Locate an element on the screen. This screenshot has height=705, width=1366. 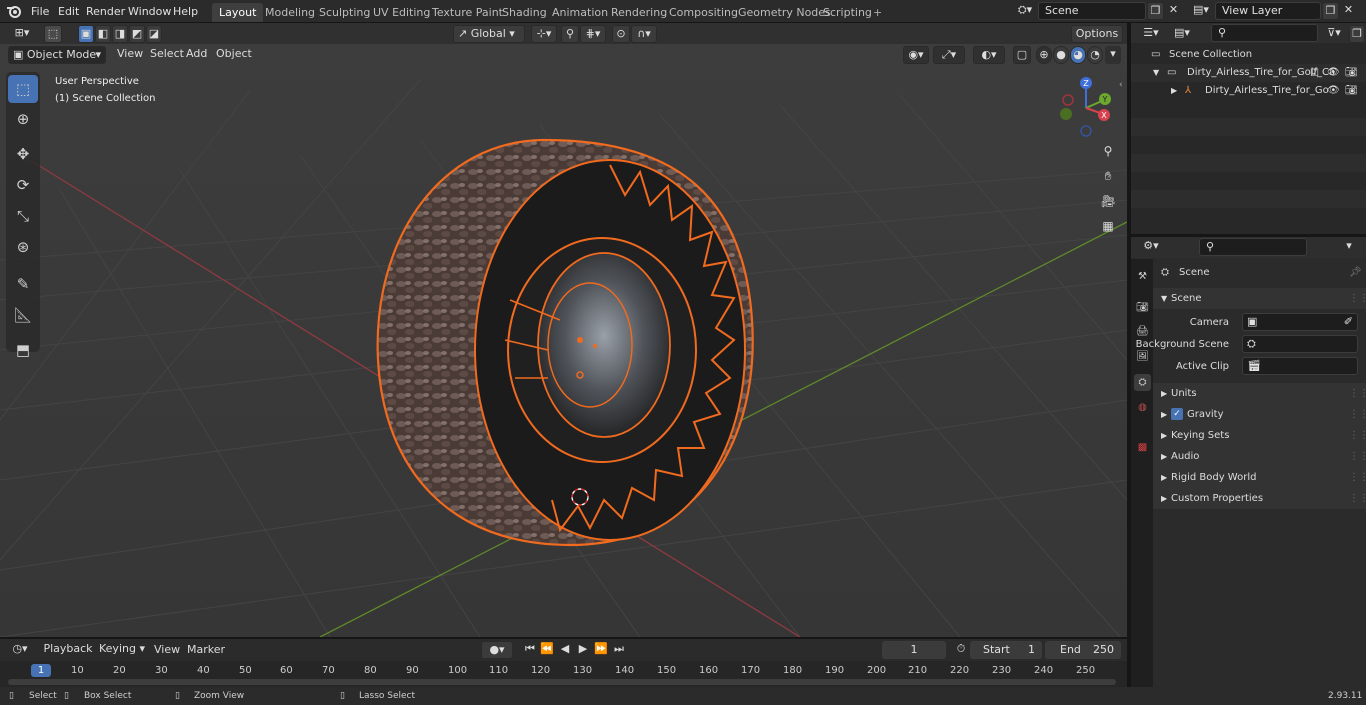
delete-view-layer-icon: ✕ is located at coordinates (1348, 11).